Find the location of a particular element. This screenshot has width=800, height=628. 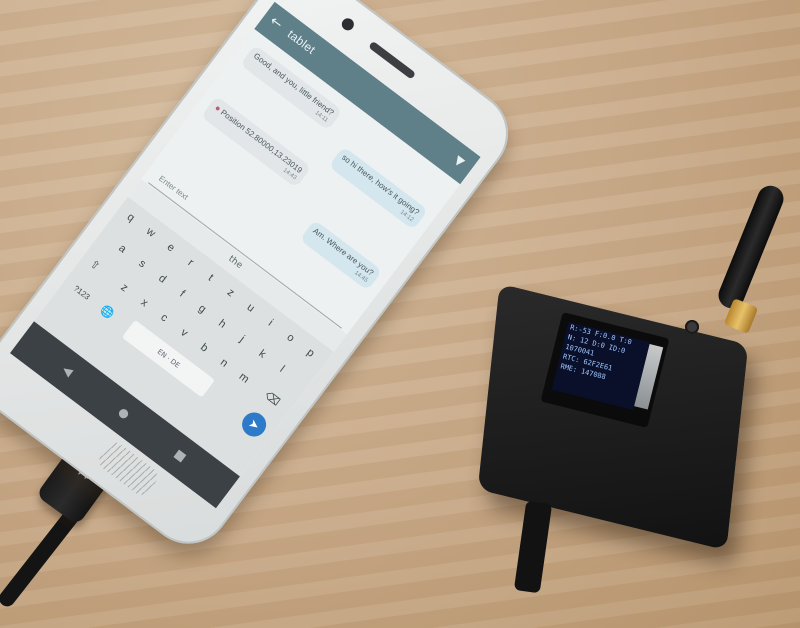

message-bubble: ● Position 52.80000,13.23019 14:43 is located at coordinates (256, 142).